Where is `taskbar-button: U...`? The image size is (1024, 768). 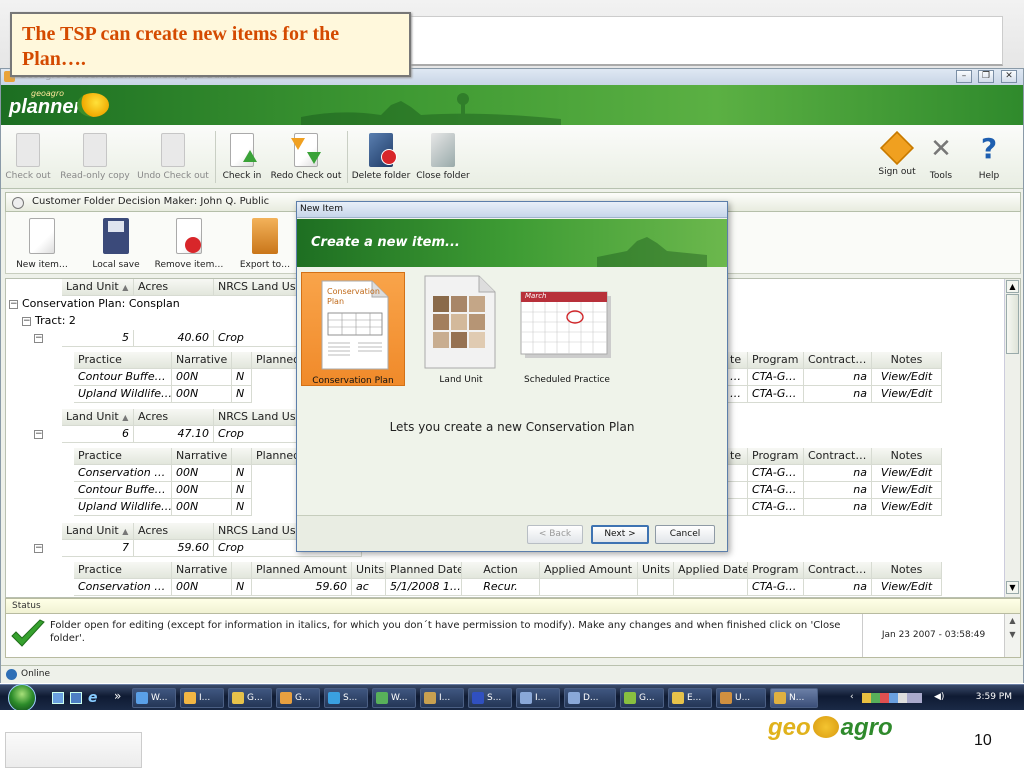
taskbar-button: U... is located at coordinates (741, 698).